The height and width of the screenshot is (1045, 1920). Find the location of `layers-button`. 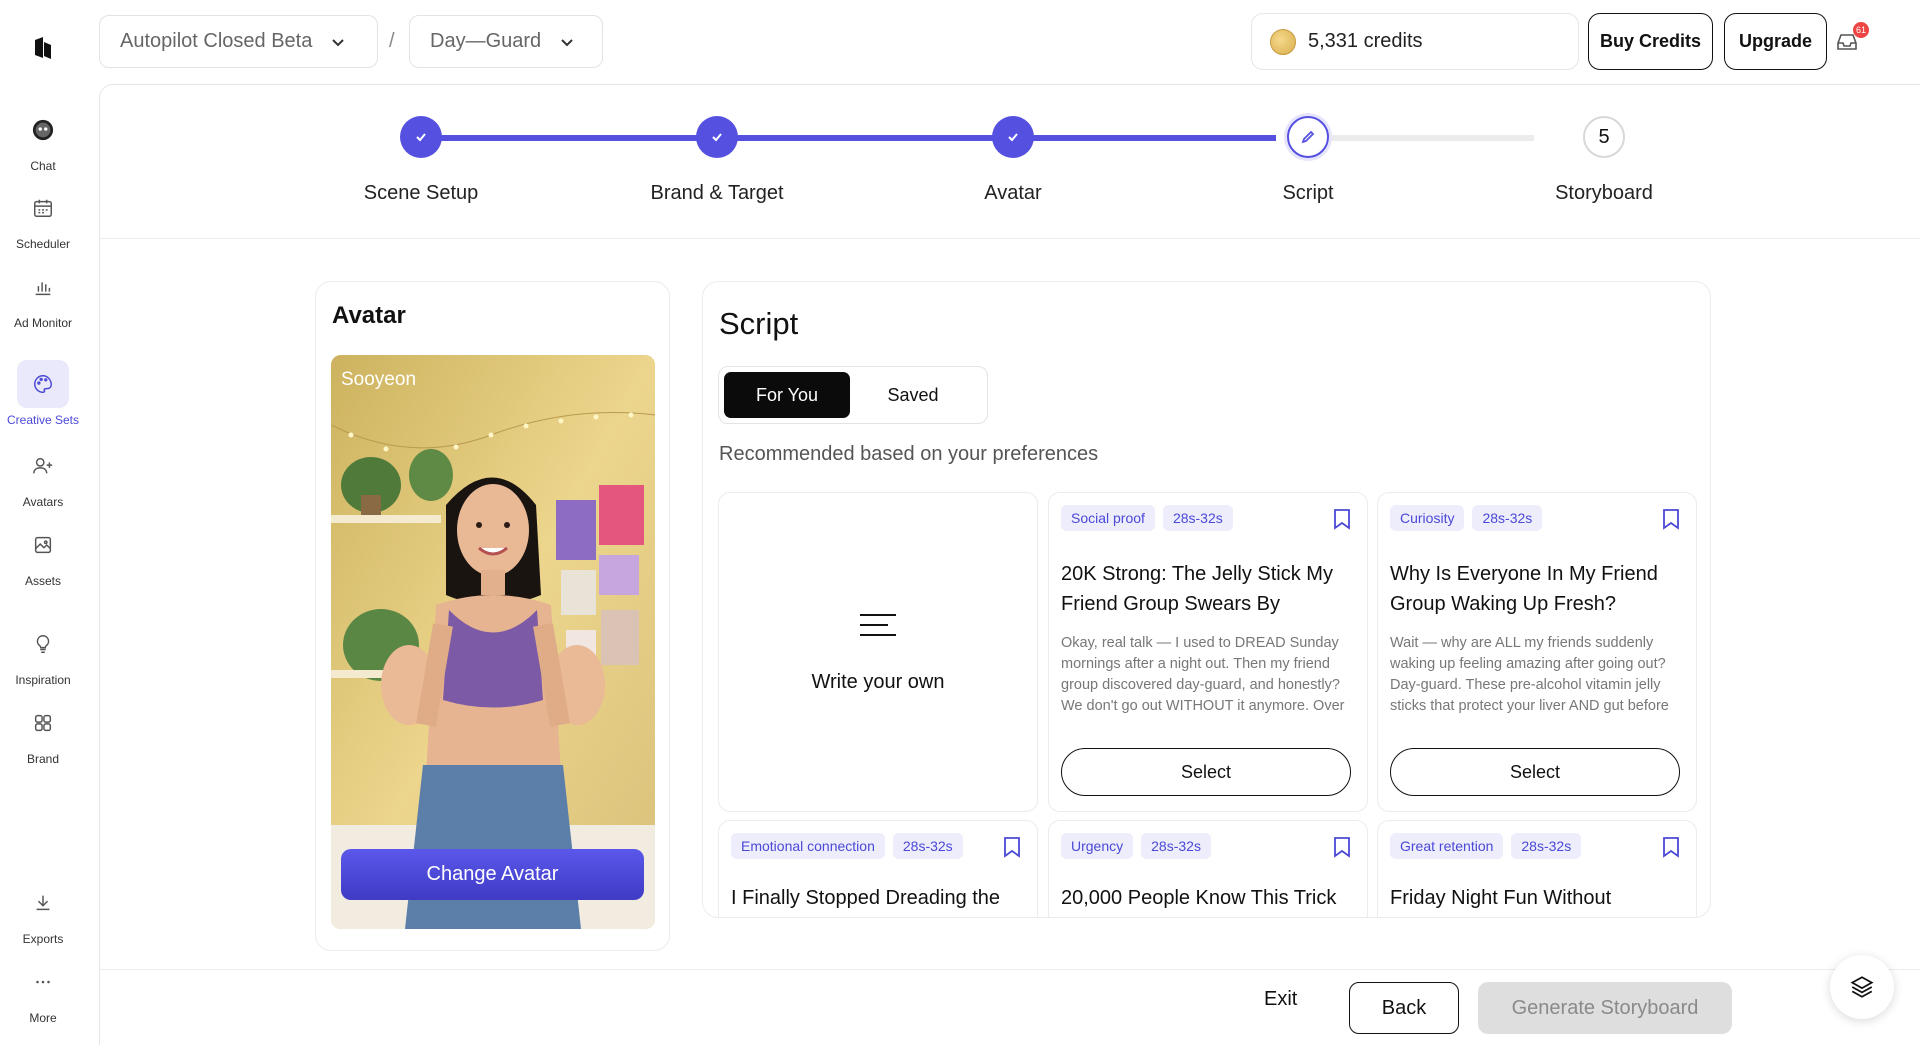

layers-button is located at coordinates (1862, 987).